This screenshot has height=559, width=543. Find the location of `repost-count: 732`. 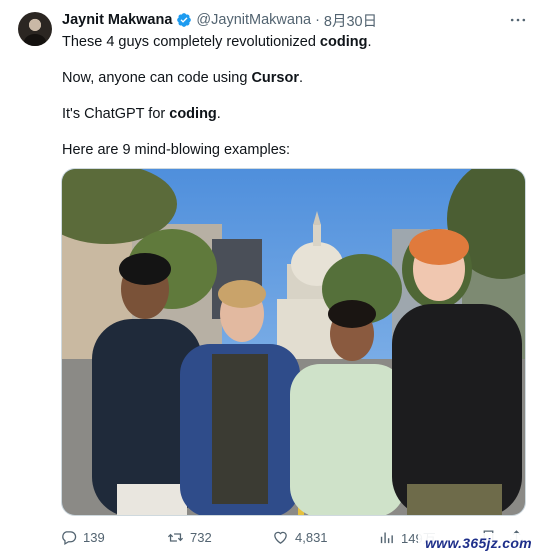

repost-count: 732 is located at coordinates (201, 537).